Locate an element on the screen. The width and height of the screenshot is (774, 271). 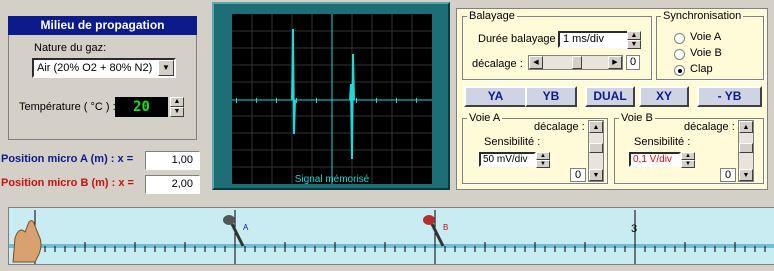
hand-clap-icon is located at coordinates (27, 241).